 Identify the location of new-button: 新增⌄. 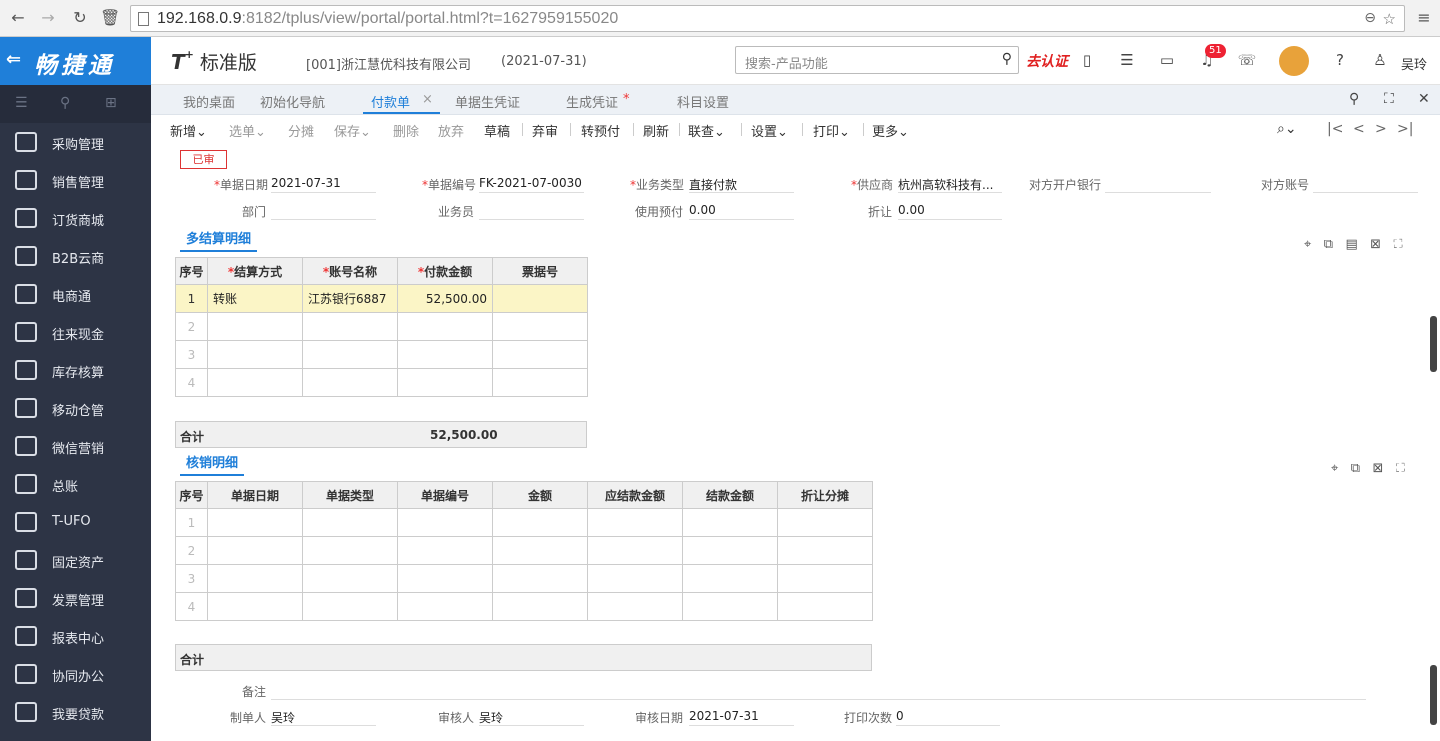
(188, 130).